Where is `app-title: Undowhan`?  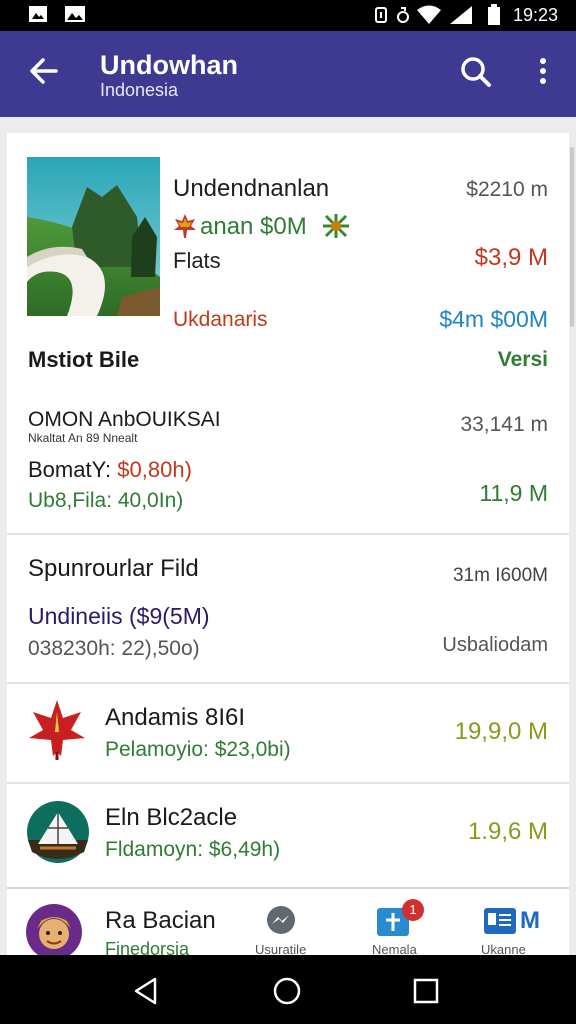 app-title: Undowhan is located at coordinates (169, 65).